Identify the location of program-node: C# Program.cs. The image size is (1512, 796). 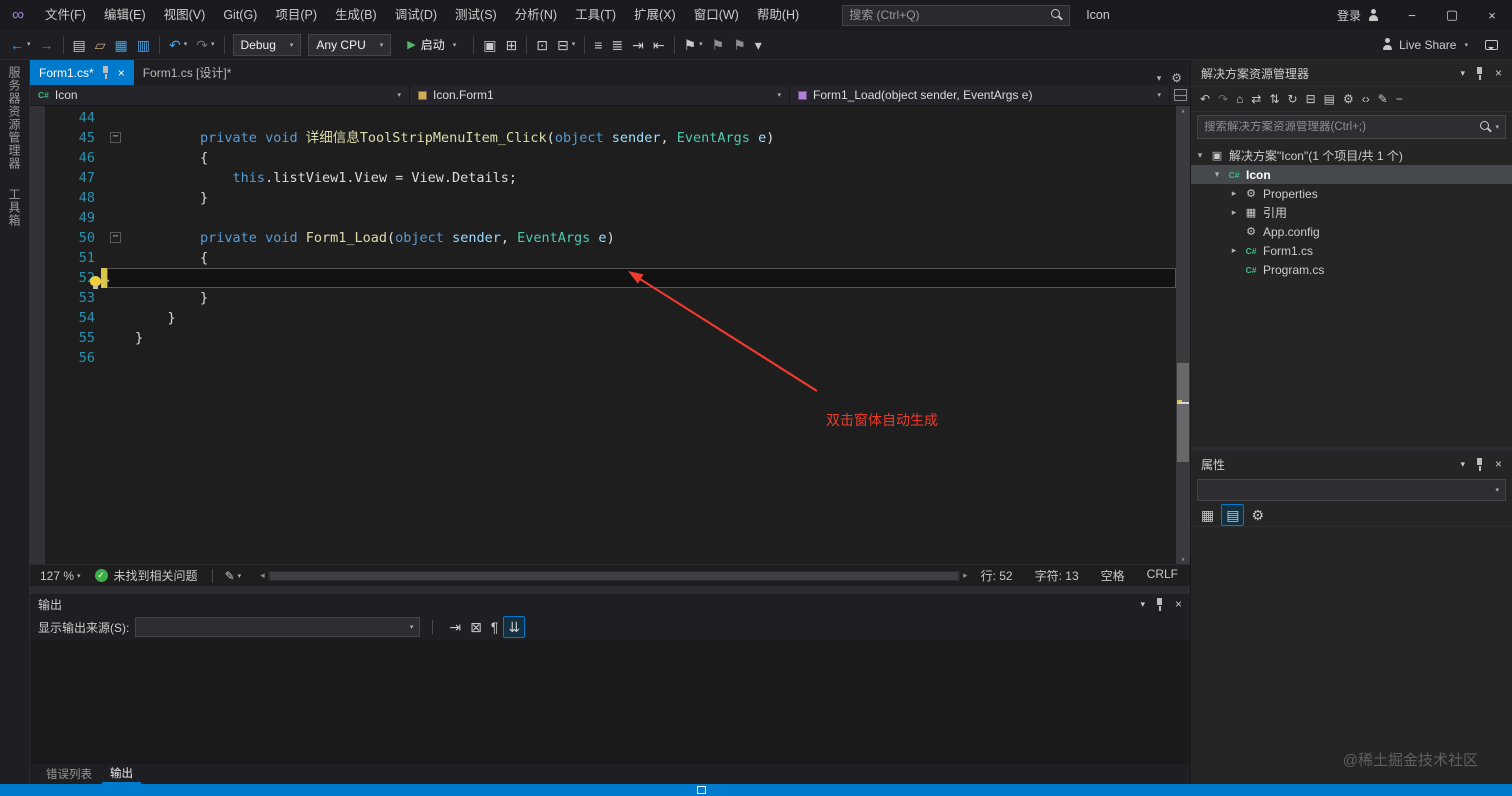
(1351, 269).